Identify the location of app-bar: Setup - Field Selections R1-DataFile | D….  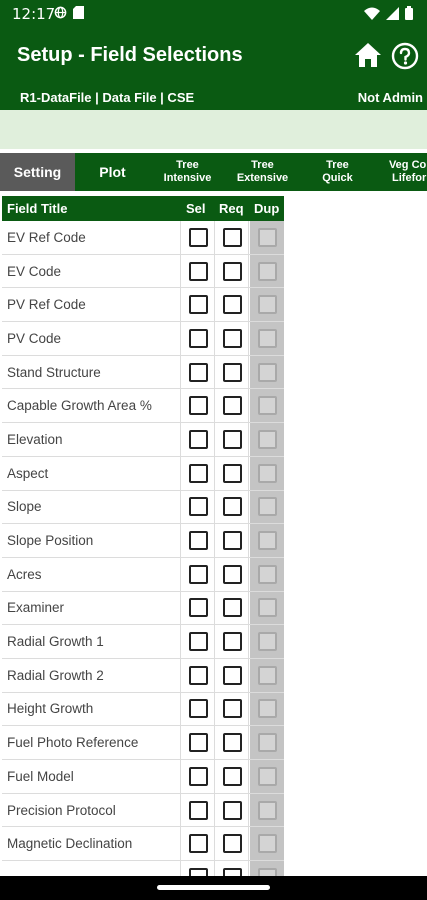
(213, 69).